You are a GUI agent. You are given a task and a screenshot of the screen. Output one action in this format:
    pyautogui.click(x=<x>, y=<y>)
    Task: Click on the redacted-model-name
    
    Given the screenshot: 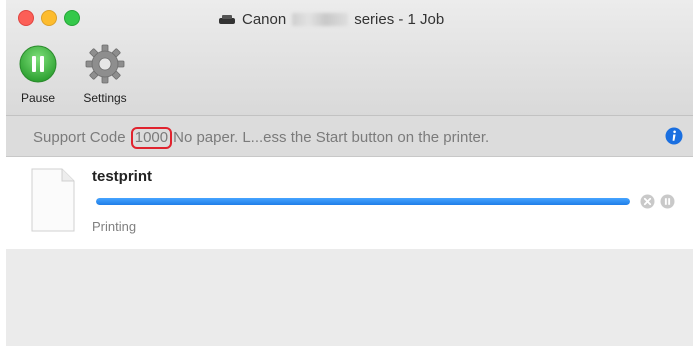 What is the action you would take?
    pyautogui.click(x=320, y=19)
    